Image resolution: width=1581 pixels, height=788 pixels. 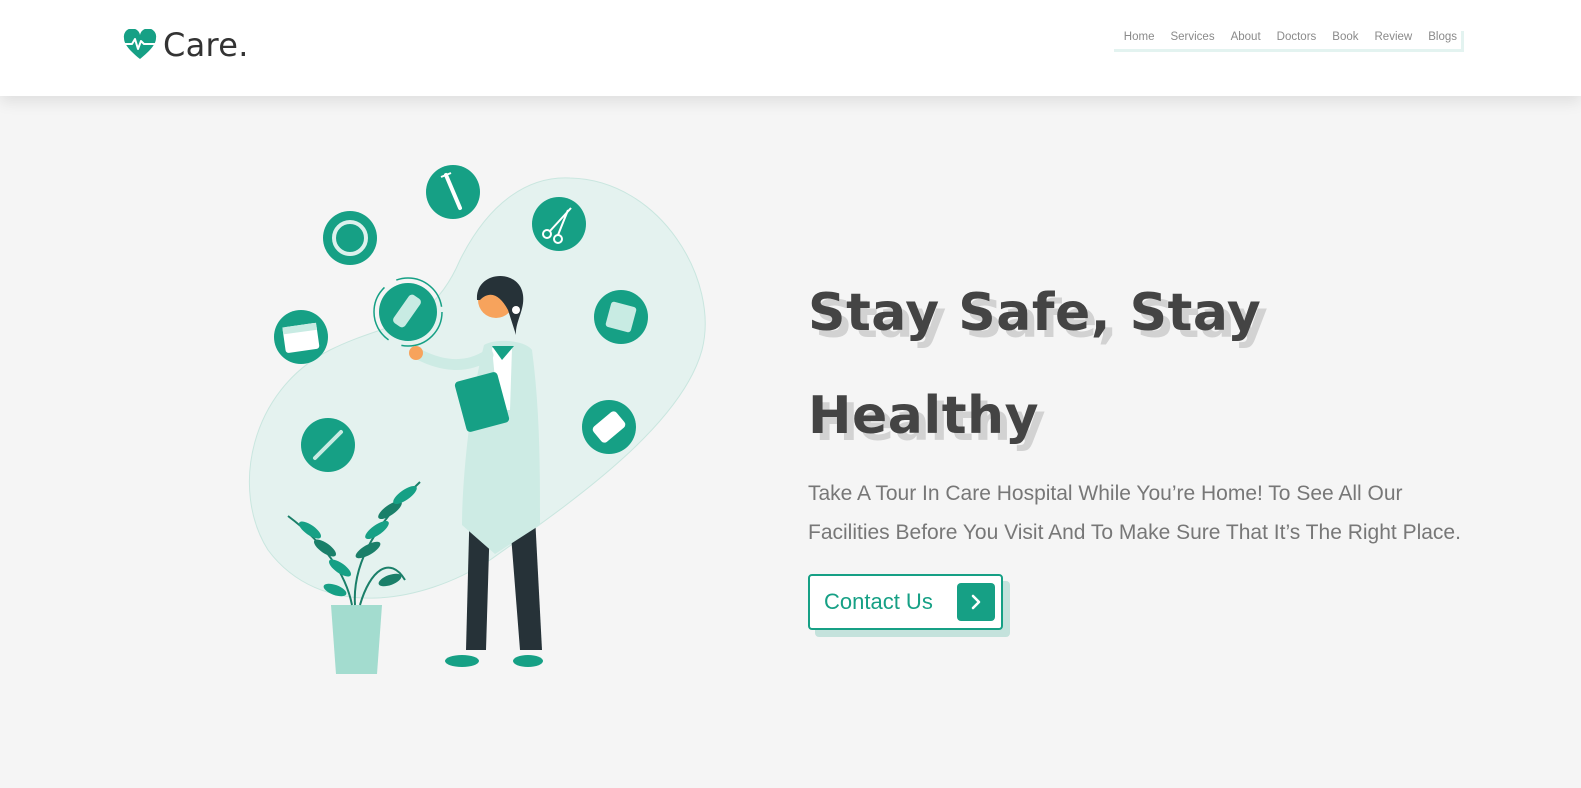 I want to click on contact-us-label: Contact Us, so click(x=878, y=601).